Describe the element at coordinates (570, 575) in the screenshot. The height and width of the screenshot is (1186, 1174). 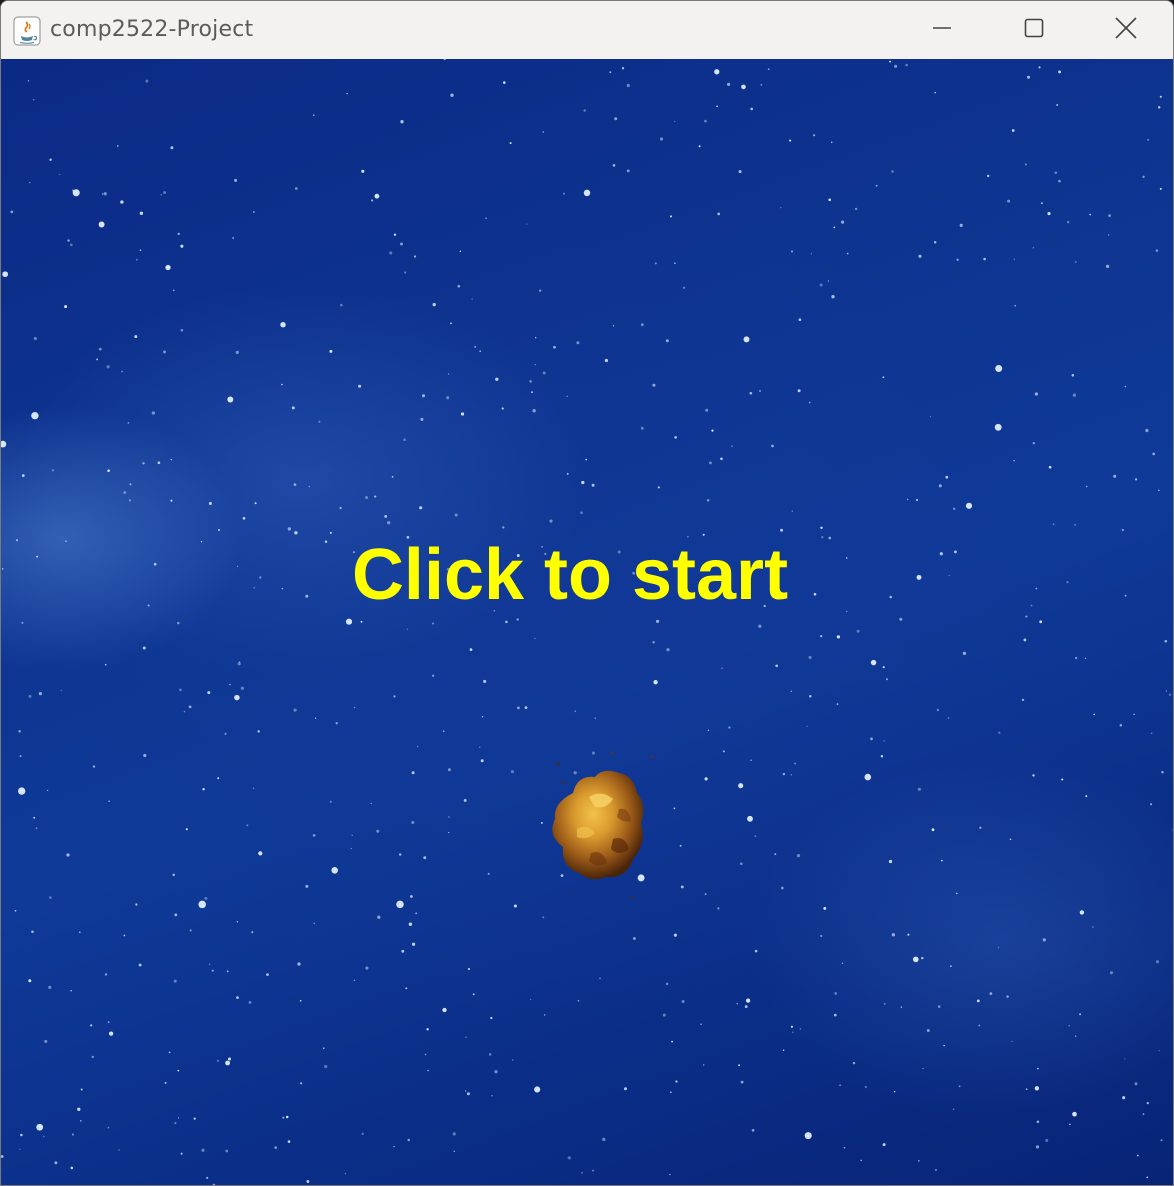
I see `click-to-start-prompt: Click to start` at that location.